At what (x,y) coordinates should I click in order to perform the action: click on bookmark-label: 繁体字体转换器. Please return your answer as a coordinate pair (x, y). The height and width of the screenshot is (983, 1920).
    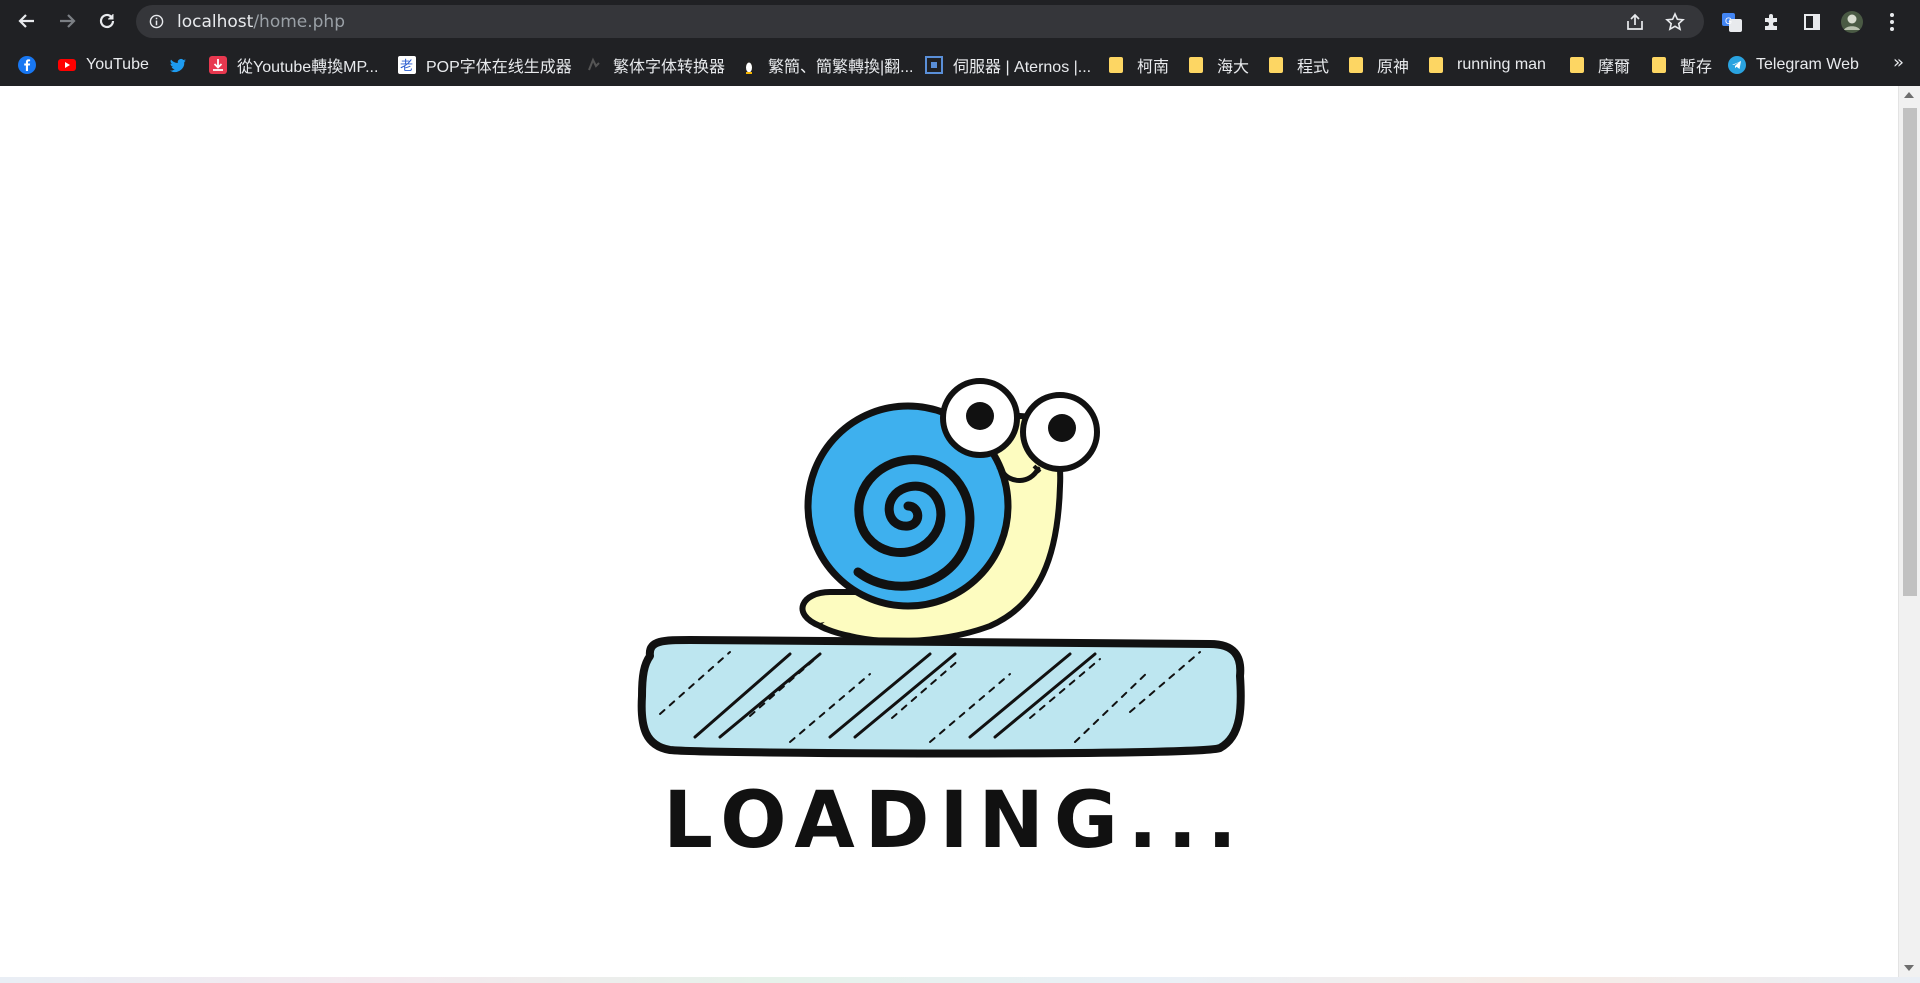
    Looking at the image, I should click on (669, 67).